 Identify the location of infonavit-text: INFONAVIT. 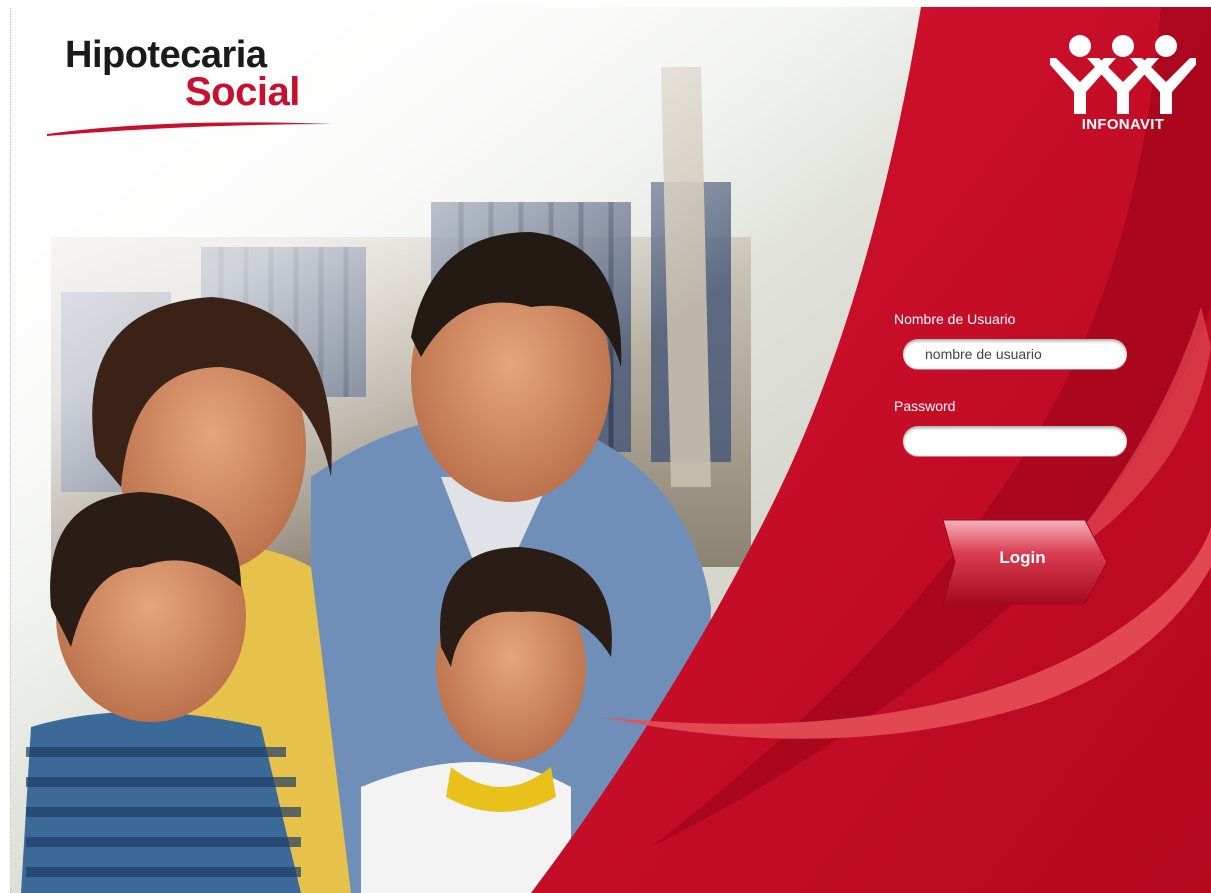
(1123, 124).